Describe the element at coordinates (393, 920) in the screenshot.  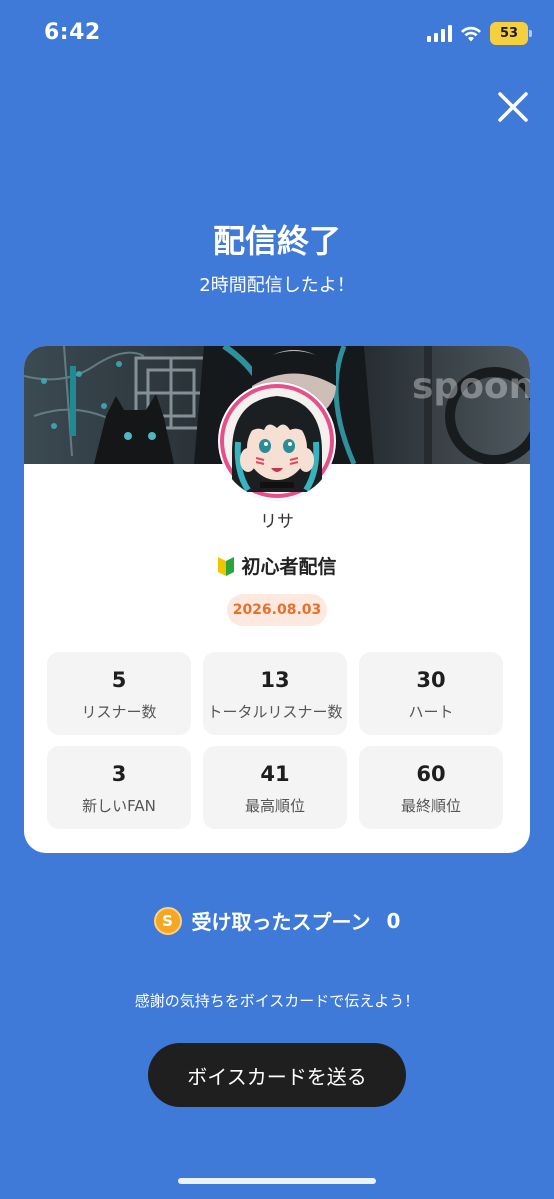
I see `spoons-count: 0` at that location.